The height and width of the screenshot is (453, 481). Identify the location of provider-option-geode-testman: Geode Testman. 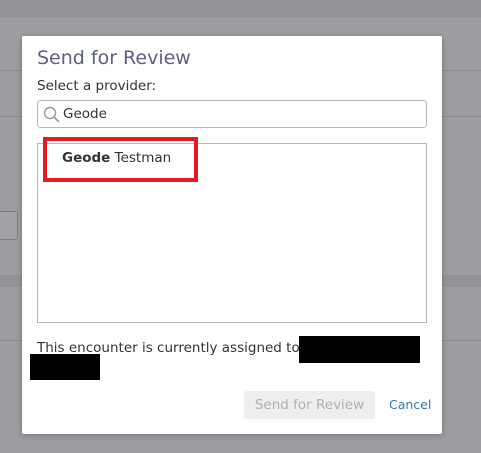
(123, 158).